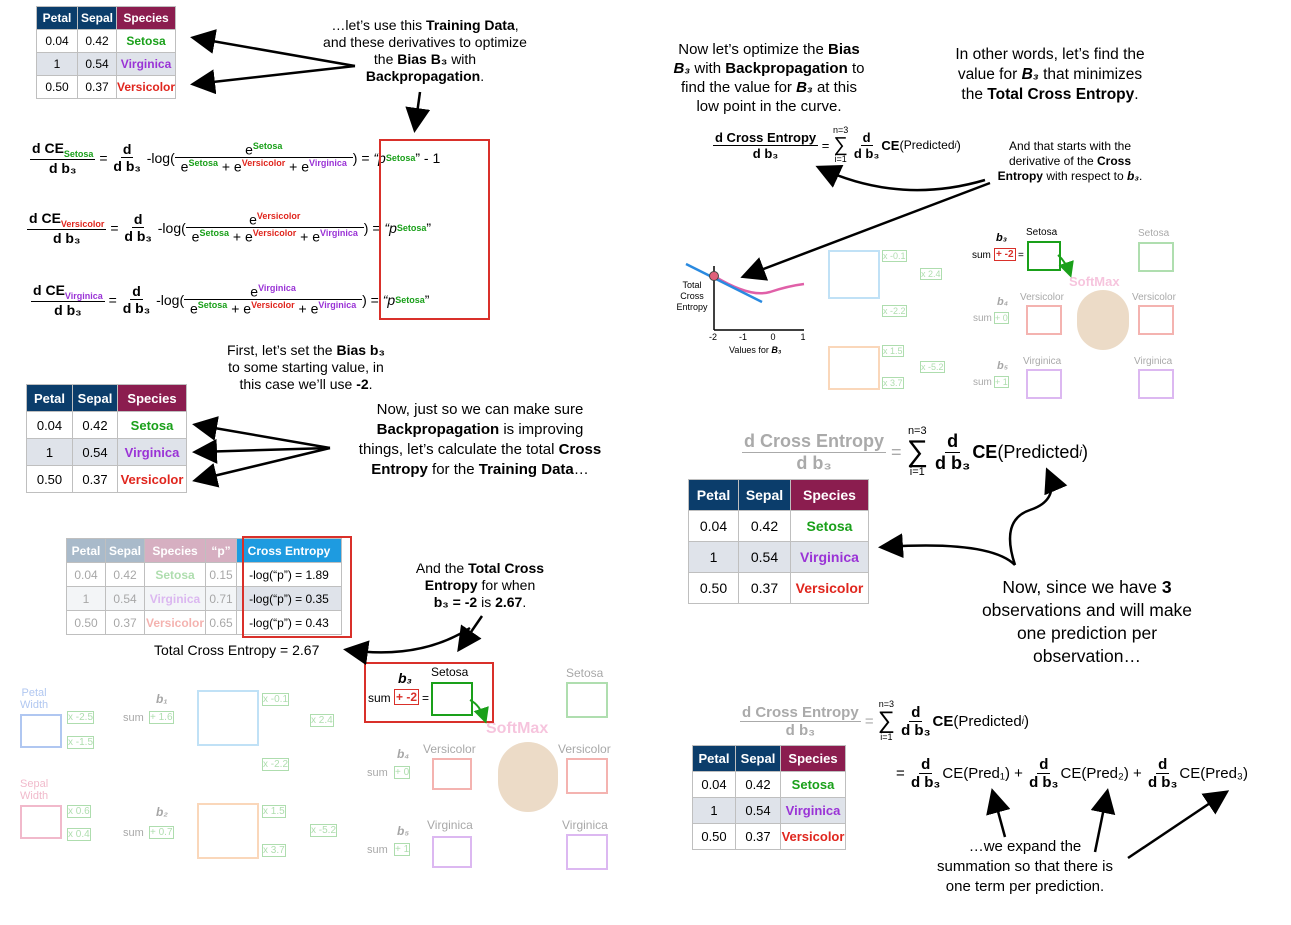 This screenshot has width=1291, height=925. I want to click on setosa-node-top, so click(1044, 256).